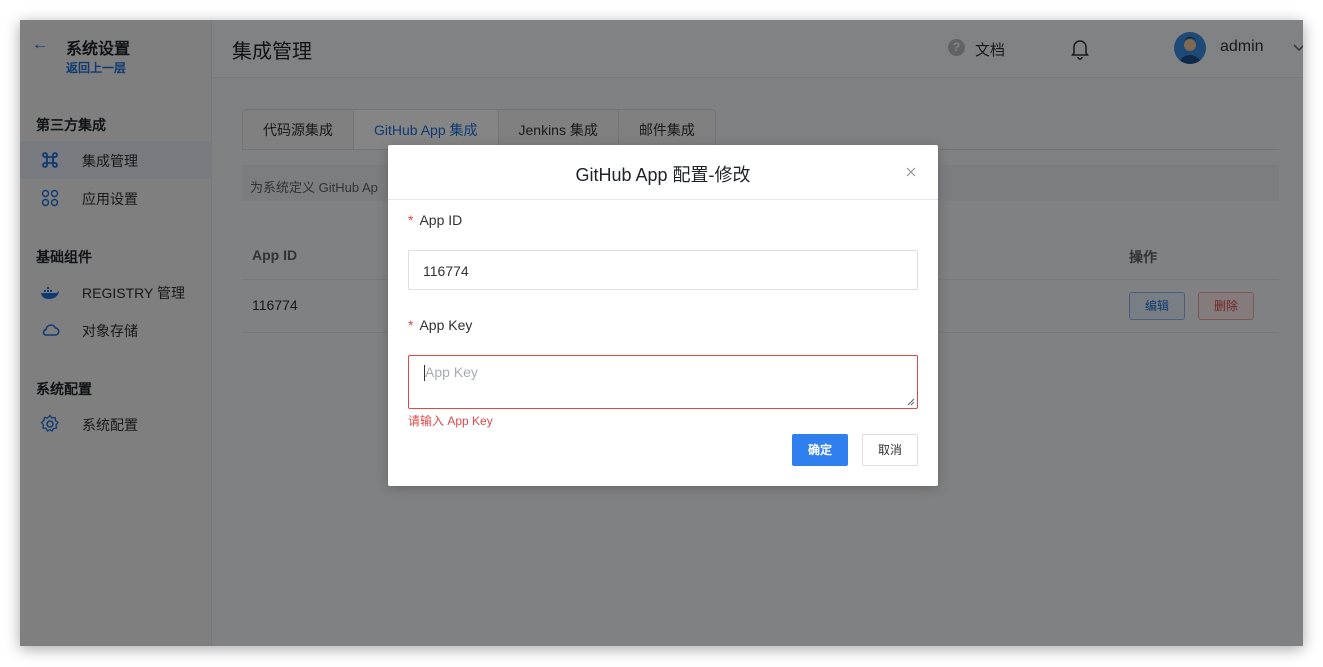 This screenshot has width=1323, height=667. Describe the element at coordinates (663, 175) in the screenshot. I see `dialog-title: GitHub App 配置-修改` at that location.